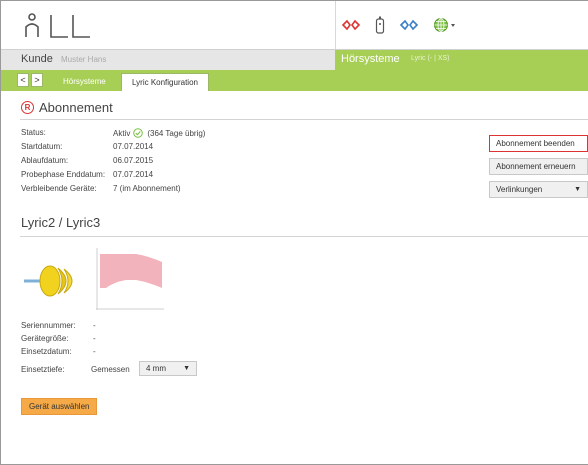 The image size is (588, 465). Describe the element at coordinates (37, 80) in the screenshot. I see `nav-forward-button: >` at that location.